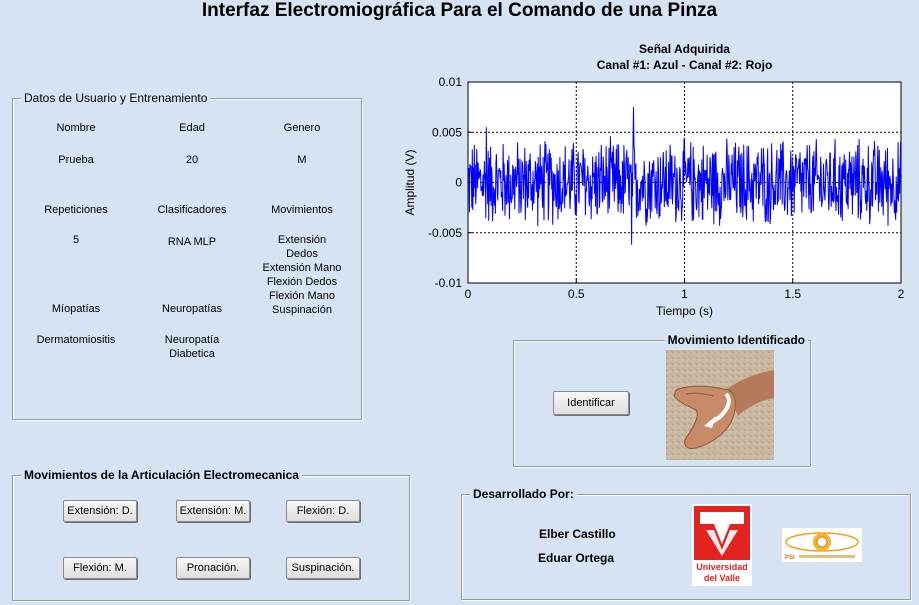  Describe the element at coordinates (410, 182) in the screenshot. I see `y-axis-label: Amplitud (V)` at that location.